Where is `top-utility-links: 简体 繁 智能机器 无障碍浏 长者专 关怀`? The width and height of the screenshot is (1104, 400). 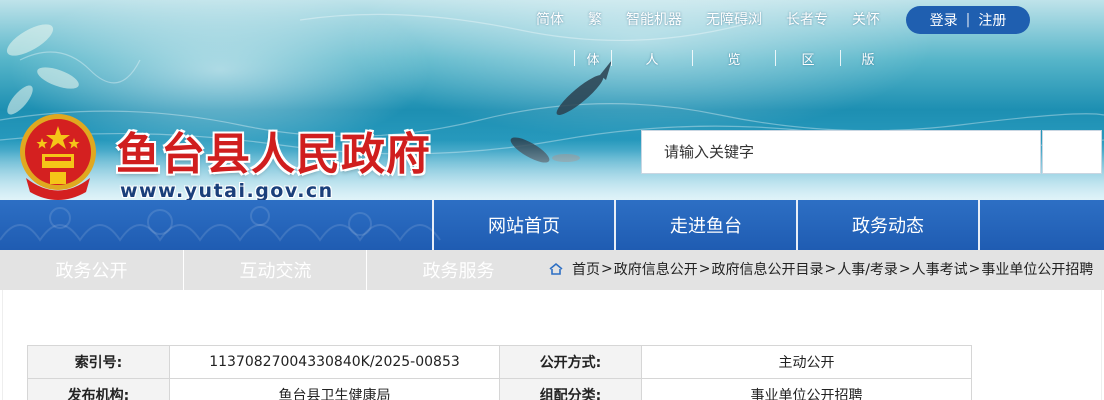 top-utility-links: 简体 繁 智能机器 无障碍浏 长者专 关怀 is located at coordinates (714, 19).